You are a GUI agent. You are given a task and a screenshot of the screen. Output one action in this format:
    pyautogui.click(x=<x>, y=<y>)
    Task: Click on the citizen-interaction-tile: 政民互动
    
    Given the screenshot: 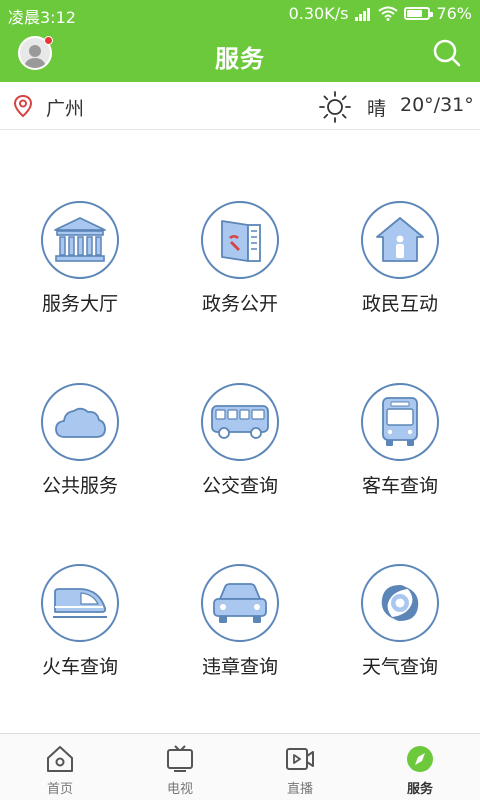 What is the action you would take?
    pyautogui.click(x=400, y=223)
    